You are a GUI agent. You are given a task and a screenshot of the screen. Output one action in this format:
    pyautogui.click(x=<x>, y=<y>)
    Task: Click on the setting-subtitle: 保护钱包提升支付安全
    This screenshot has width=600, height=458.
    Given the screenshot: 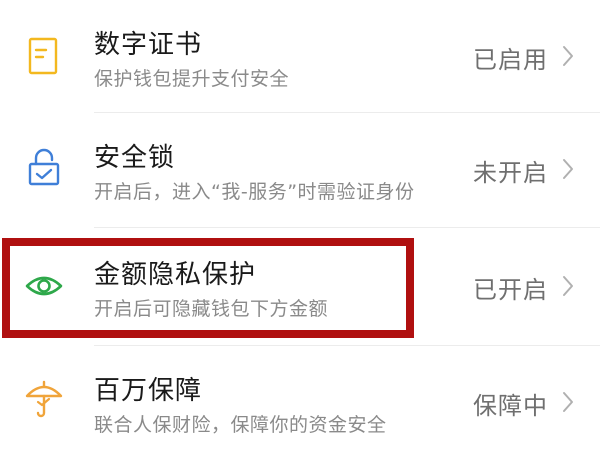 What is the action you would take?
    pyautogui.click(x=192, y=79)
    